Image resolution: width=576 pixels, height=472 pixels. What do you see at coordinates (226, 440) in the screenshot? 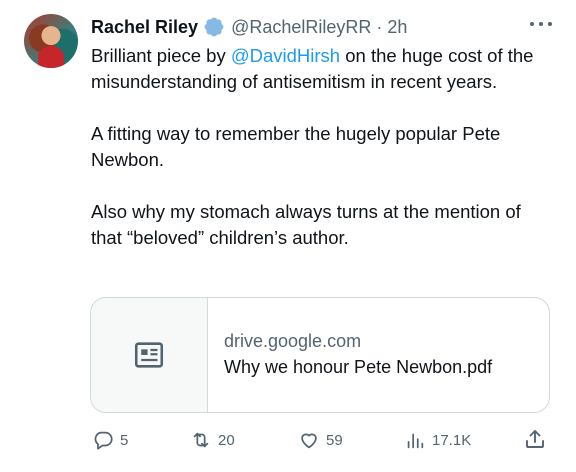
I see `repost-count: 20` at bounding box center [226, 440].